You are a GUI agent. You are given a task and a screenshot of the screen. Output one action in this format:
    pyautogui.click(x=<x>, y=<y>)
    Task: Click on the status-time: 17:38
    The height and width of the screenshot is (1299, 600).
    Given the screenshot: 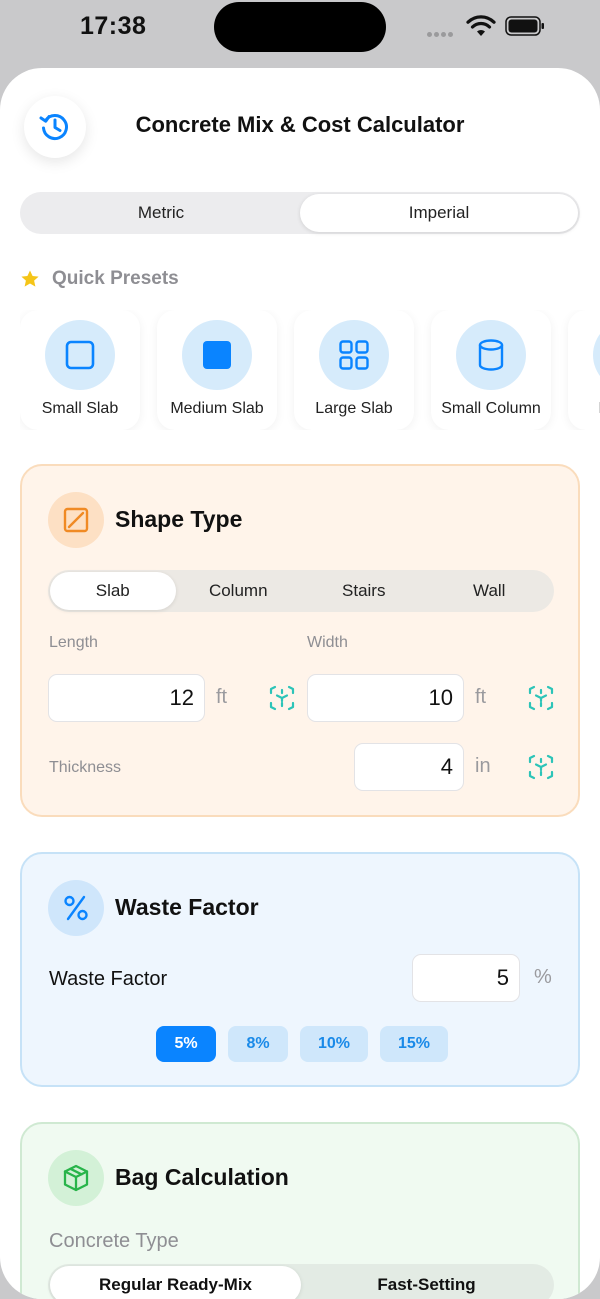 What is the action you would take?
    pyautogui.click(x=113, y=26)
    